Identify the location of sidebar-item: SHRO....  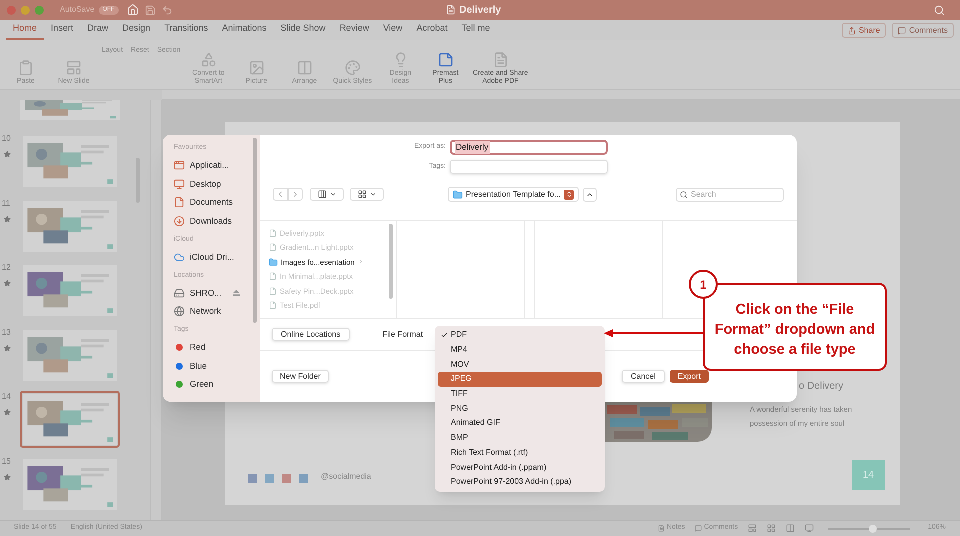
(217, 293).